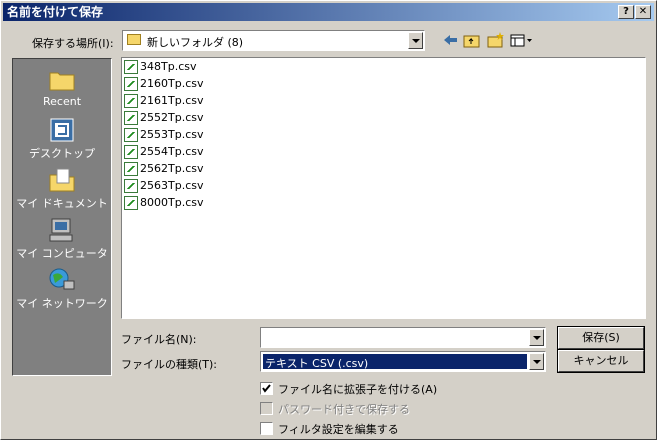 The image size is (657, 440). What do you see at coordinates (62, 280) in the screenshot?
I see `my-network-icon` at bounding box center [62, 280].